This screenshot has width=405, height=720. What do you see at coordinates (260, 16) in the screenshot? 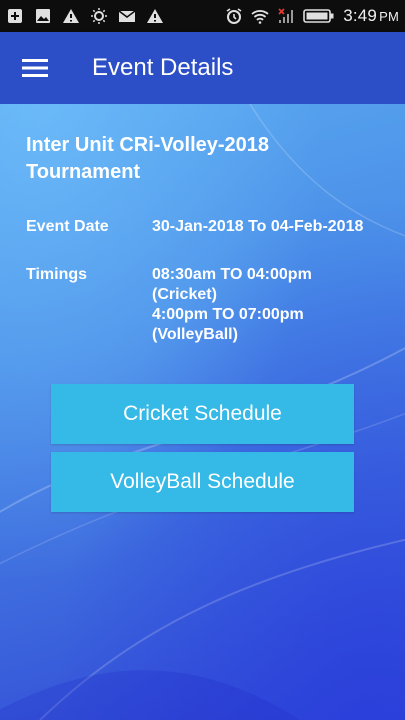
I see `wifi-icon` at bounding box center [260, 16].